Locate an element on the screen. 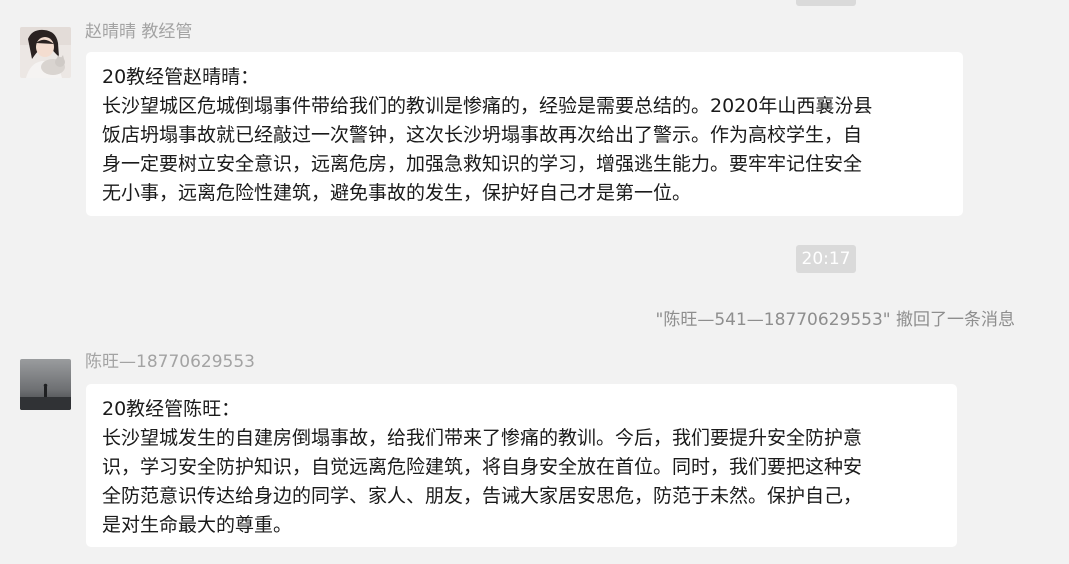  message-text-line: 是对生命最大的尊重。 is located at coordinates (197, 525).